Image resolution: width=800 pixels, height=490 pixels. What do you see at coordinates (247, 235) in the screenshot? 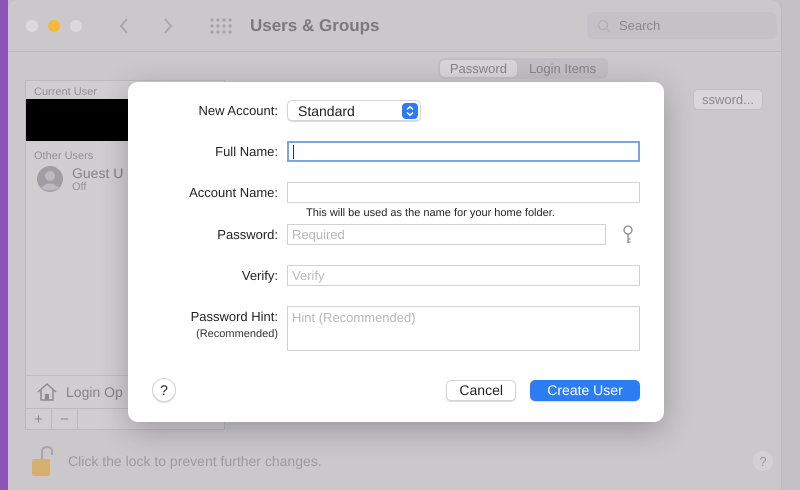
I see `field-label: Password:` at bounding box center [247, 235].